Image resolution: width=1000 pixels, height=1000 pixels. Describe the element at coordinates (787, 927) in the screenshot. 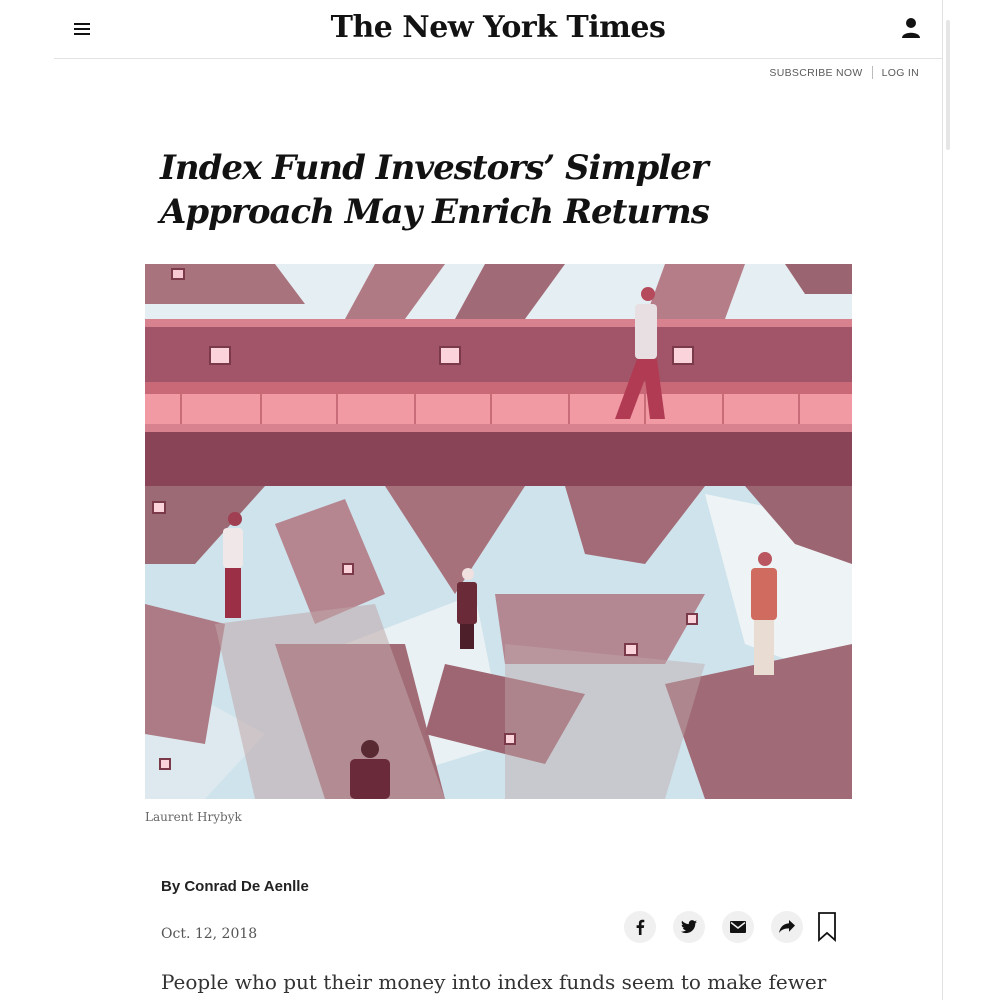

I see `share-icon` at that location.